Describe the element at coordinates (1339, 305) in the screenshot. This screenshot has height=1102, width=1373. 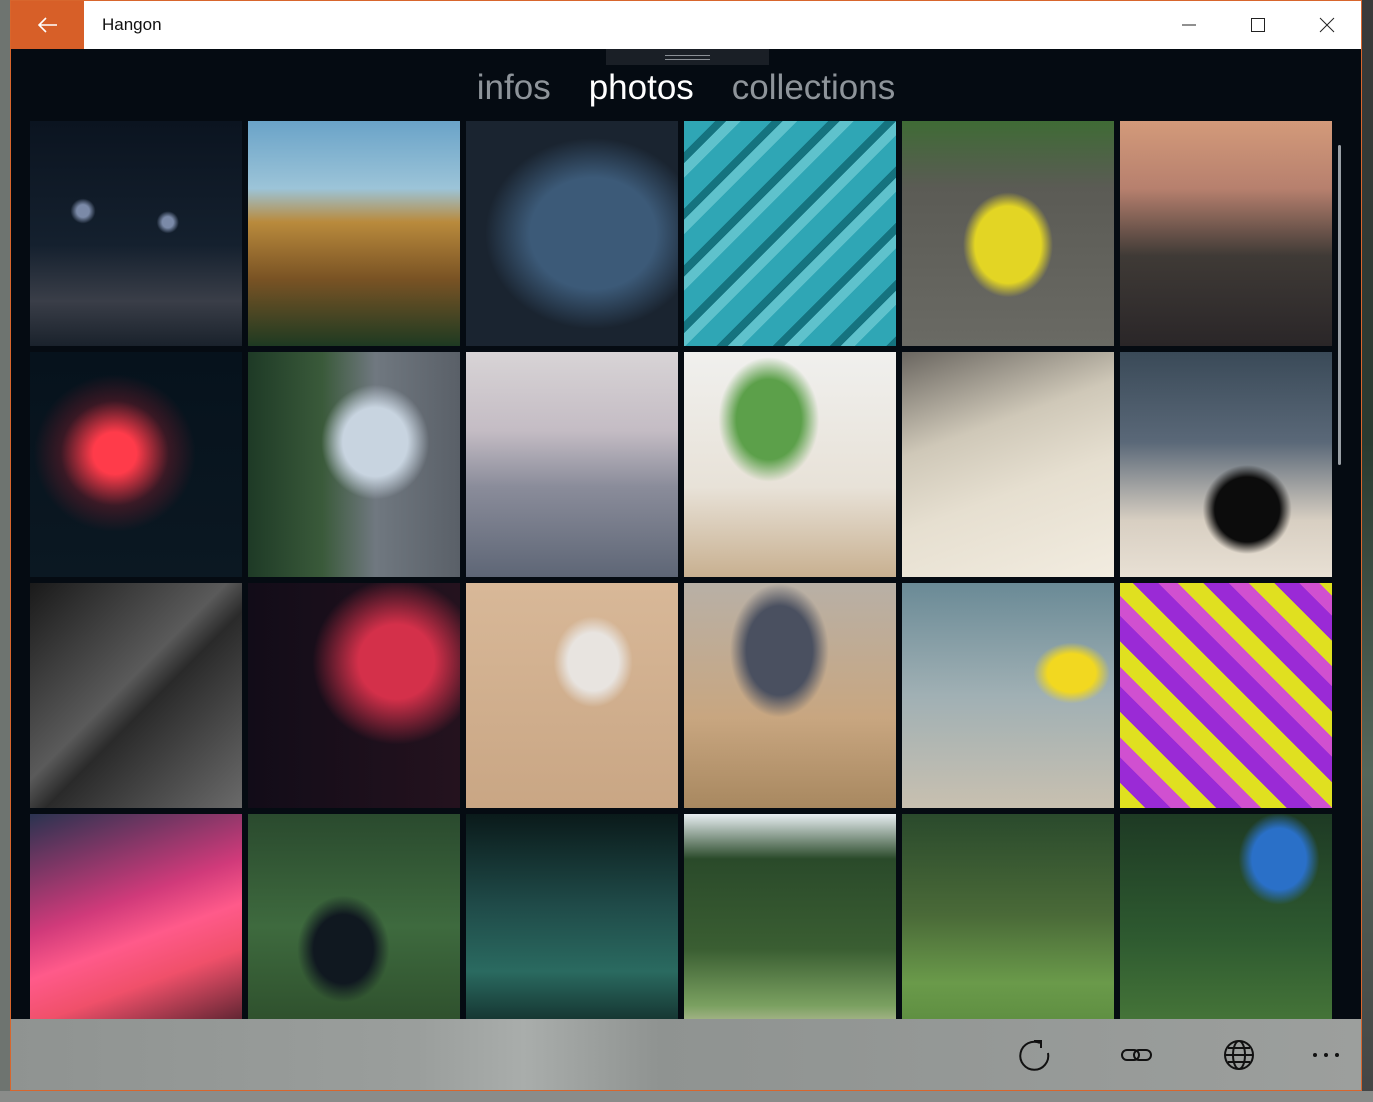
I see `scrollbar-thumb` at that location.